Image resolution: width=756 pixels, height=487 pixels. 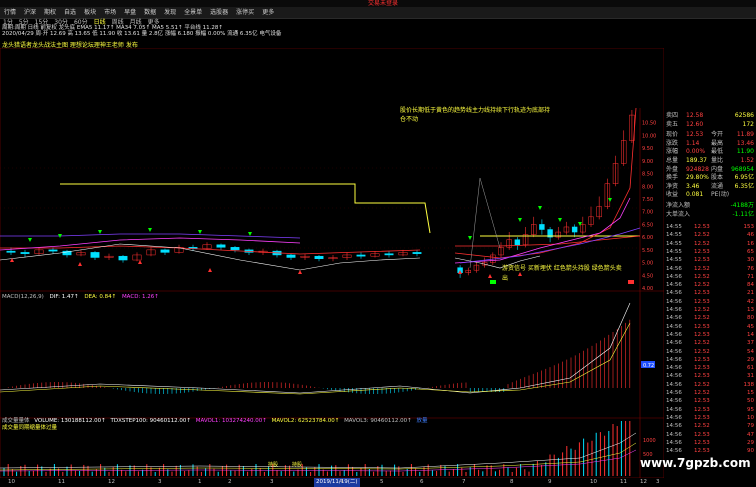 I want to click on menu-item-0: 行情, so click(x=10, y=12).